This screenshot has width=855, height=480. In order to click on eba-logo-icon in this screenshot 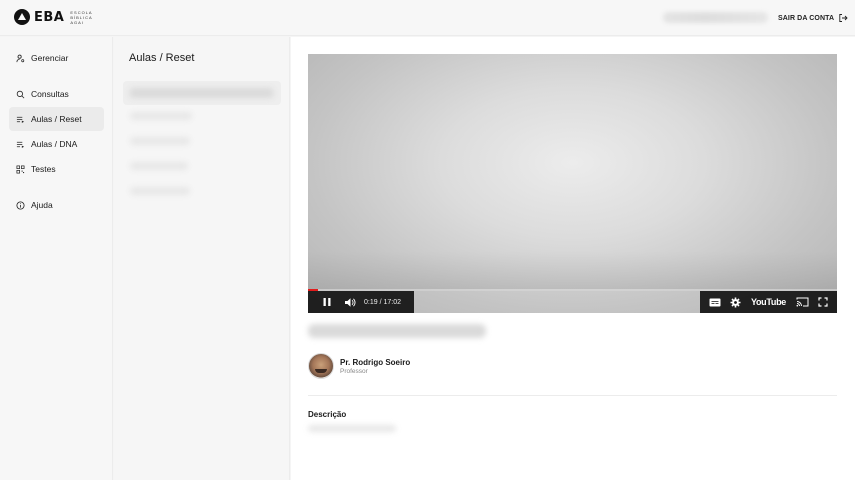, I will do `click(22, 17)`.